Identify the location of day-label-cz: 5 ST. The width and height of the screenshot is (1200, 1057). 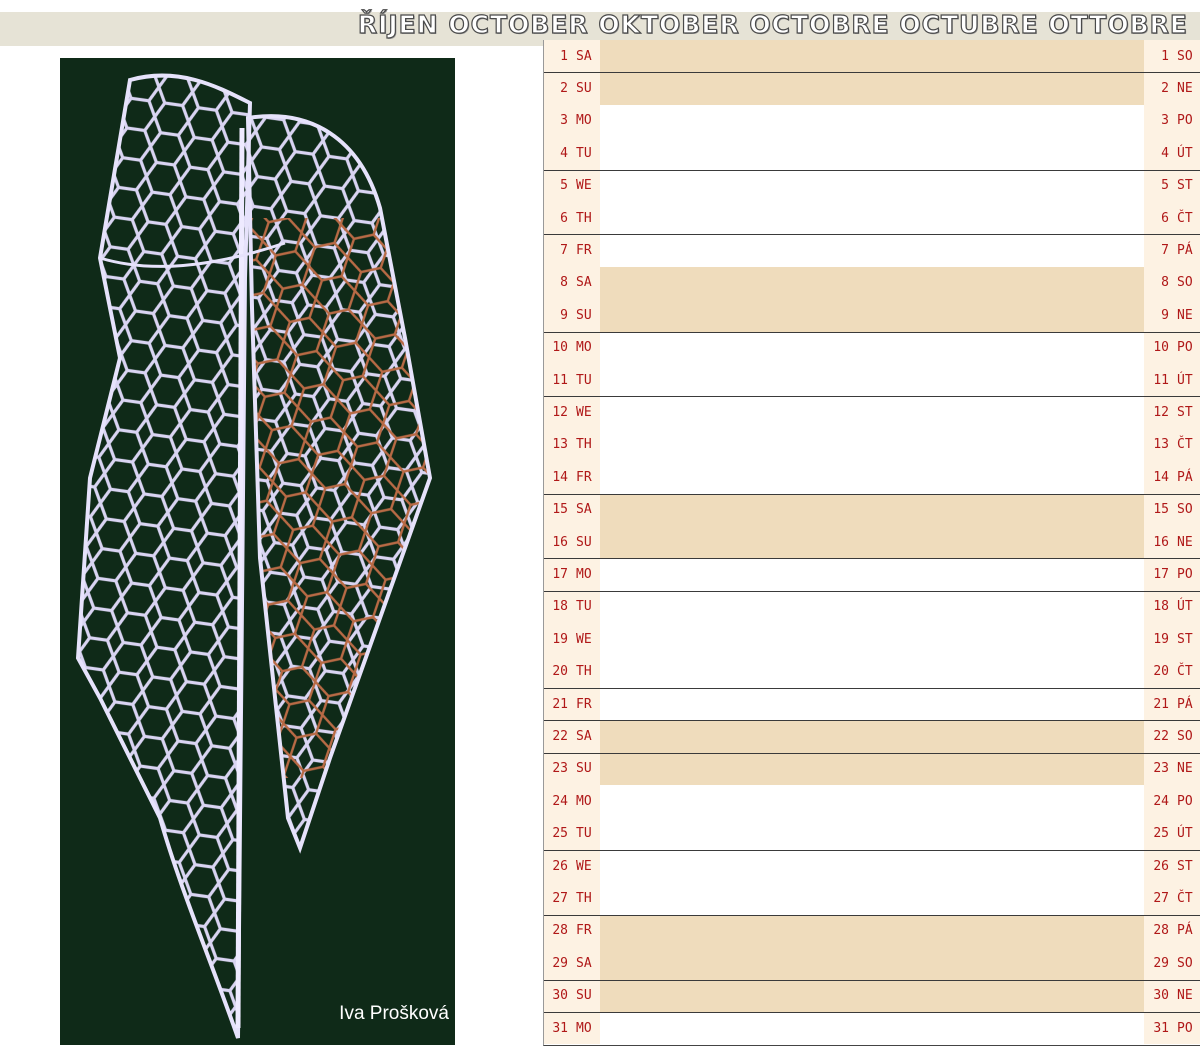
(1172, 185).